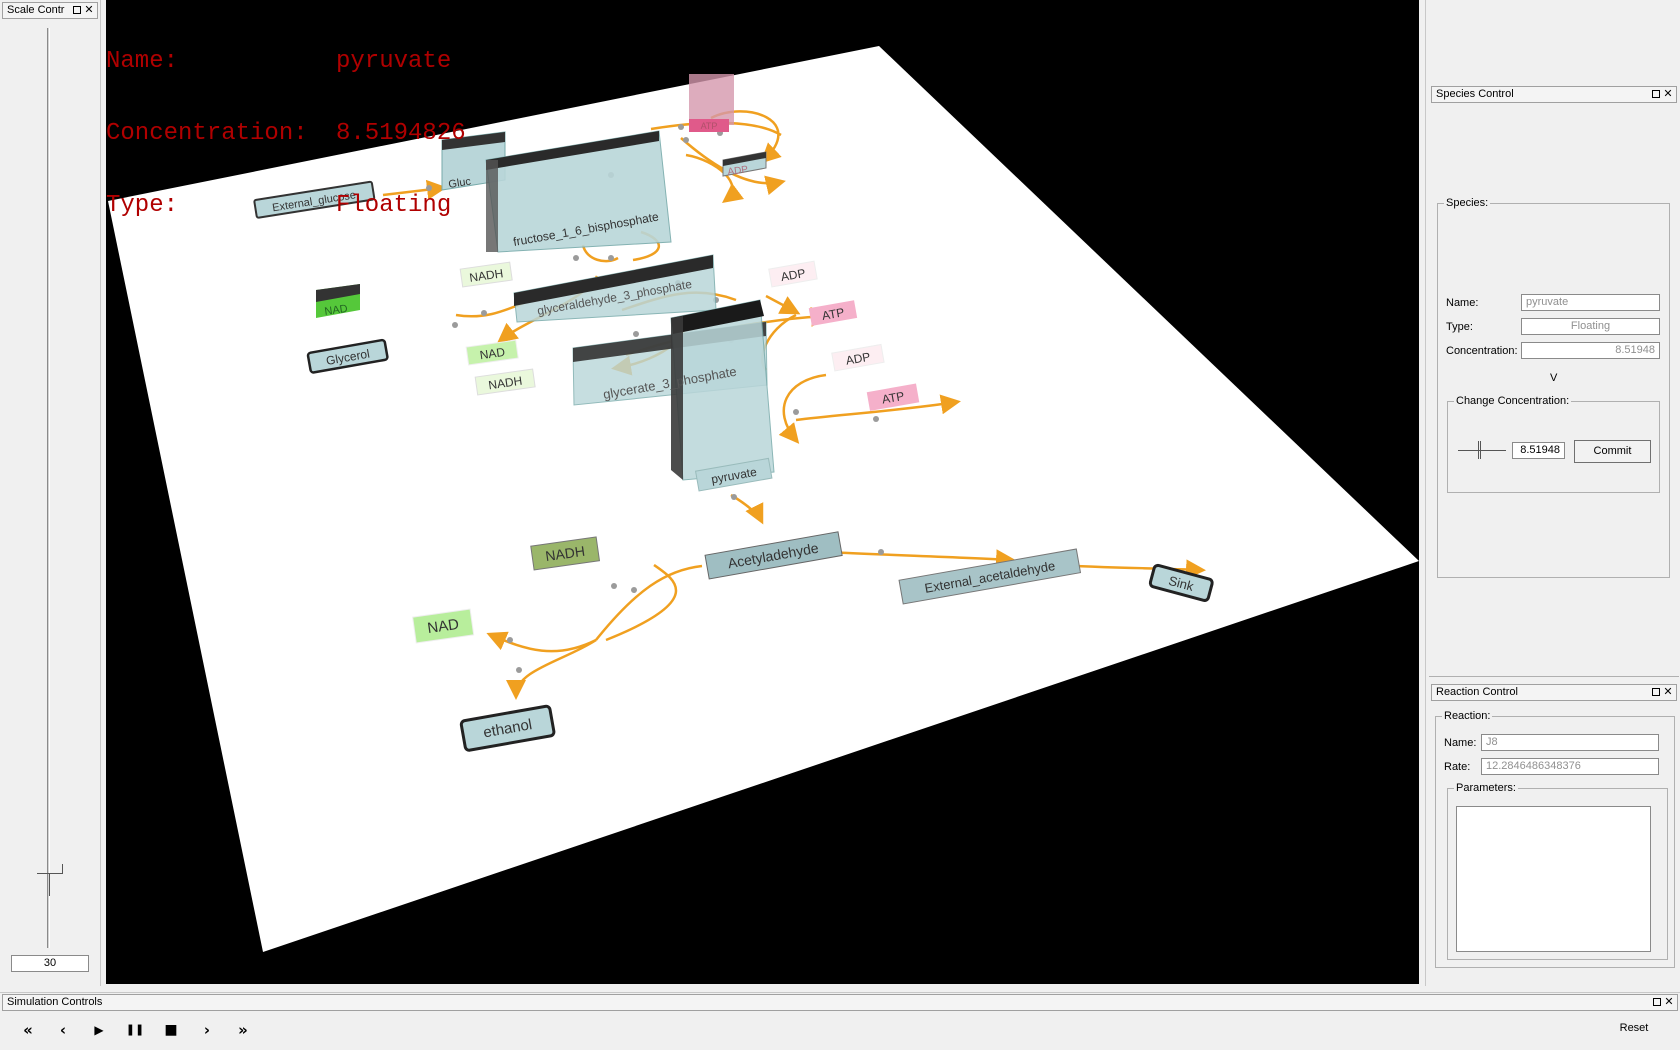 Image resolution: width=1680 pixels, height=1050 pixels. Describe the element at coordinates (1554, 676) in the screenshot. I see `dock-separator` at that location.